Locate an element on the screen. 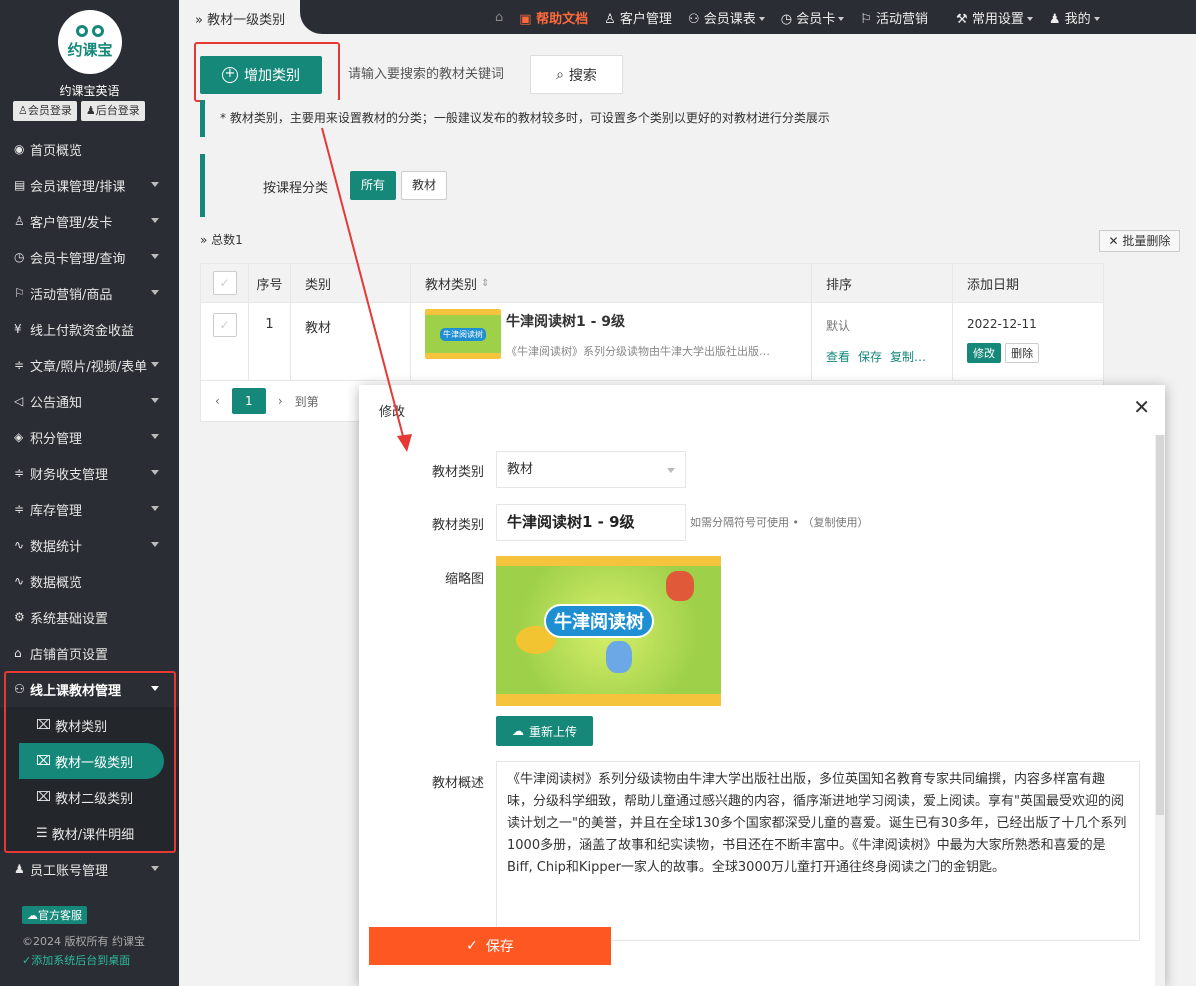  filter-material-button: 教材 is located at coordinates (424, 185).